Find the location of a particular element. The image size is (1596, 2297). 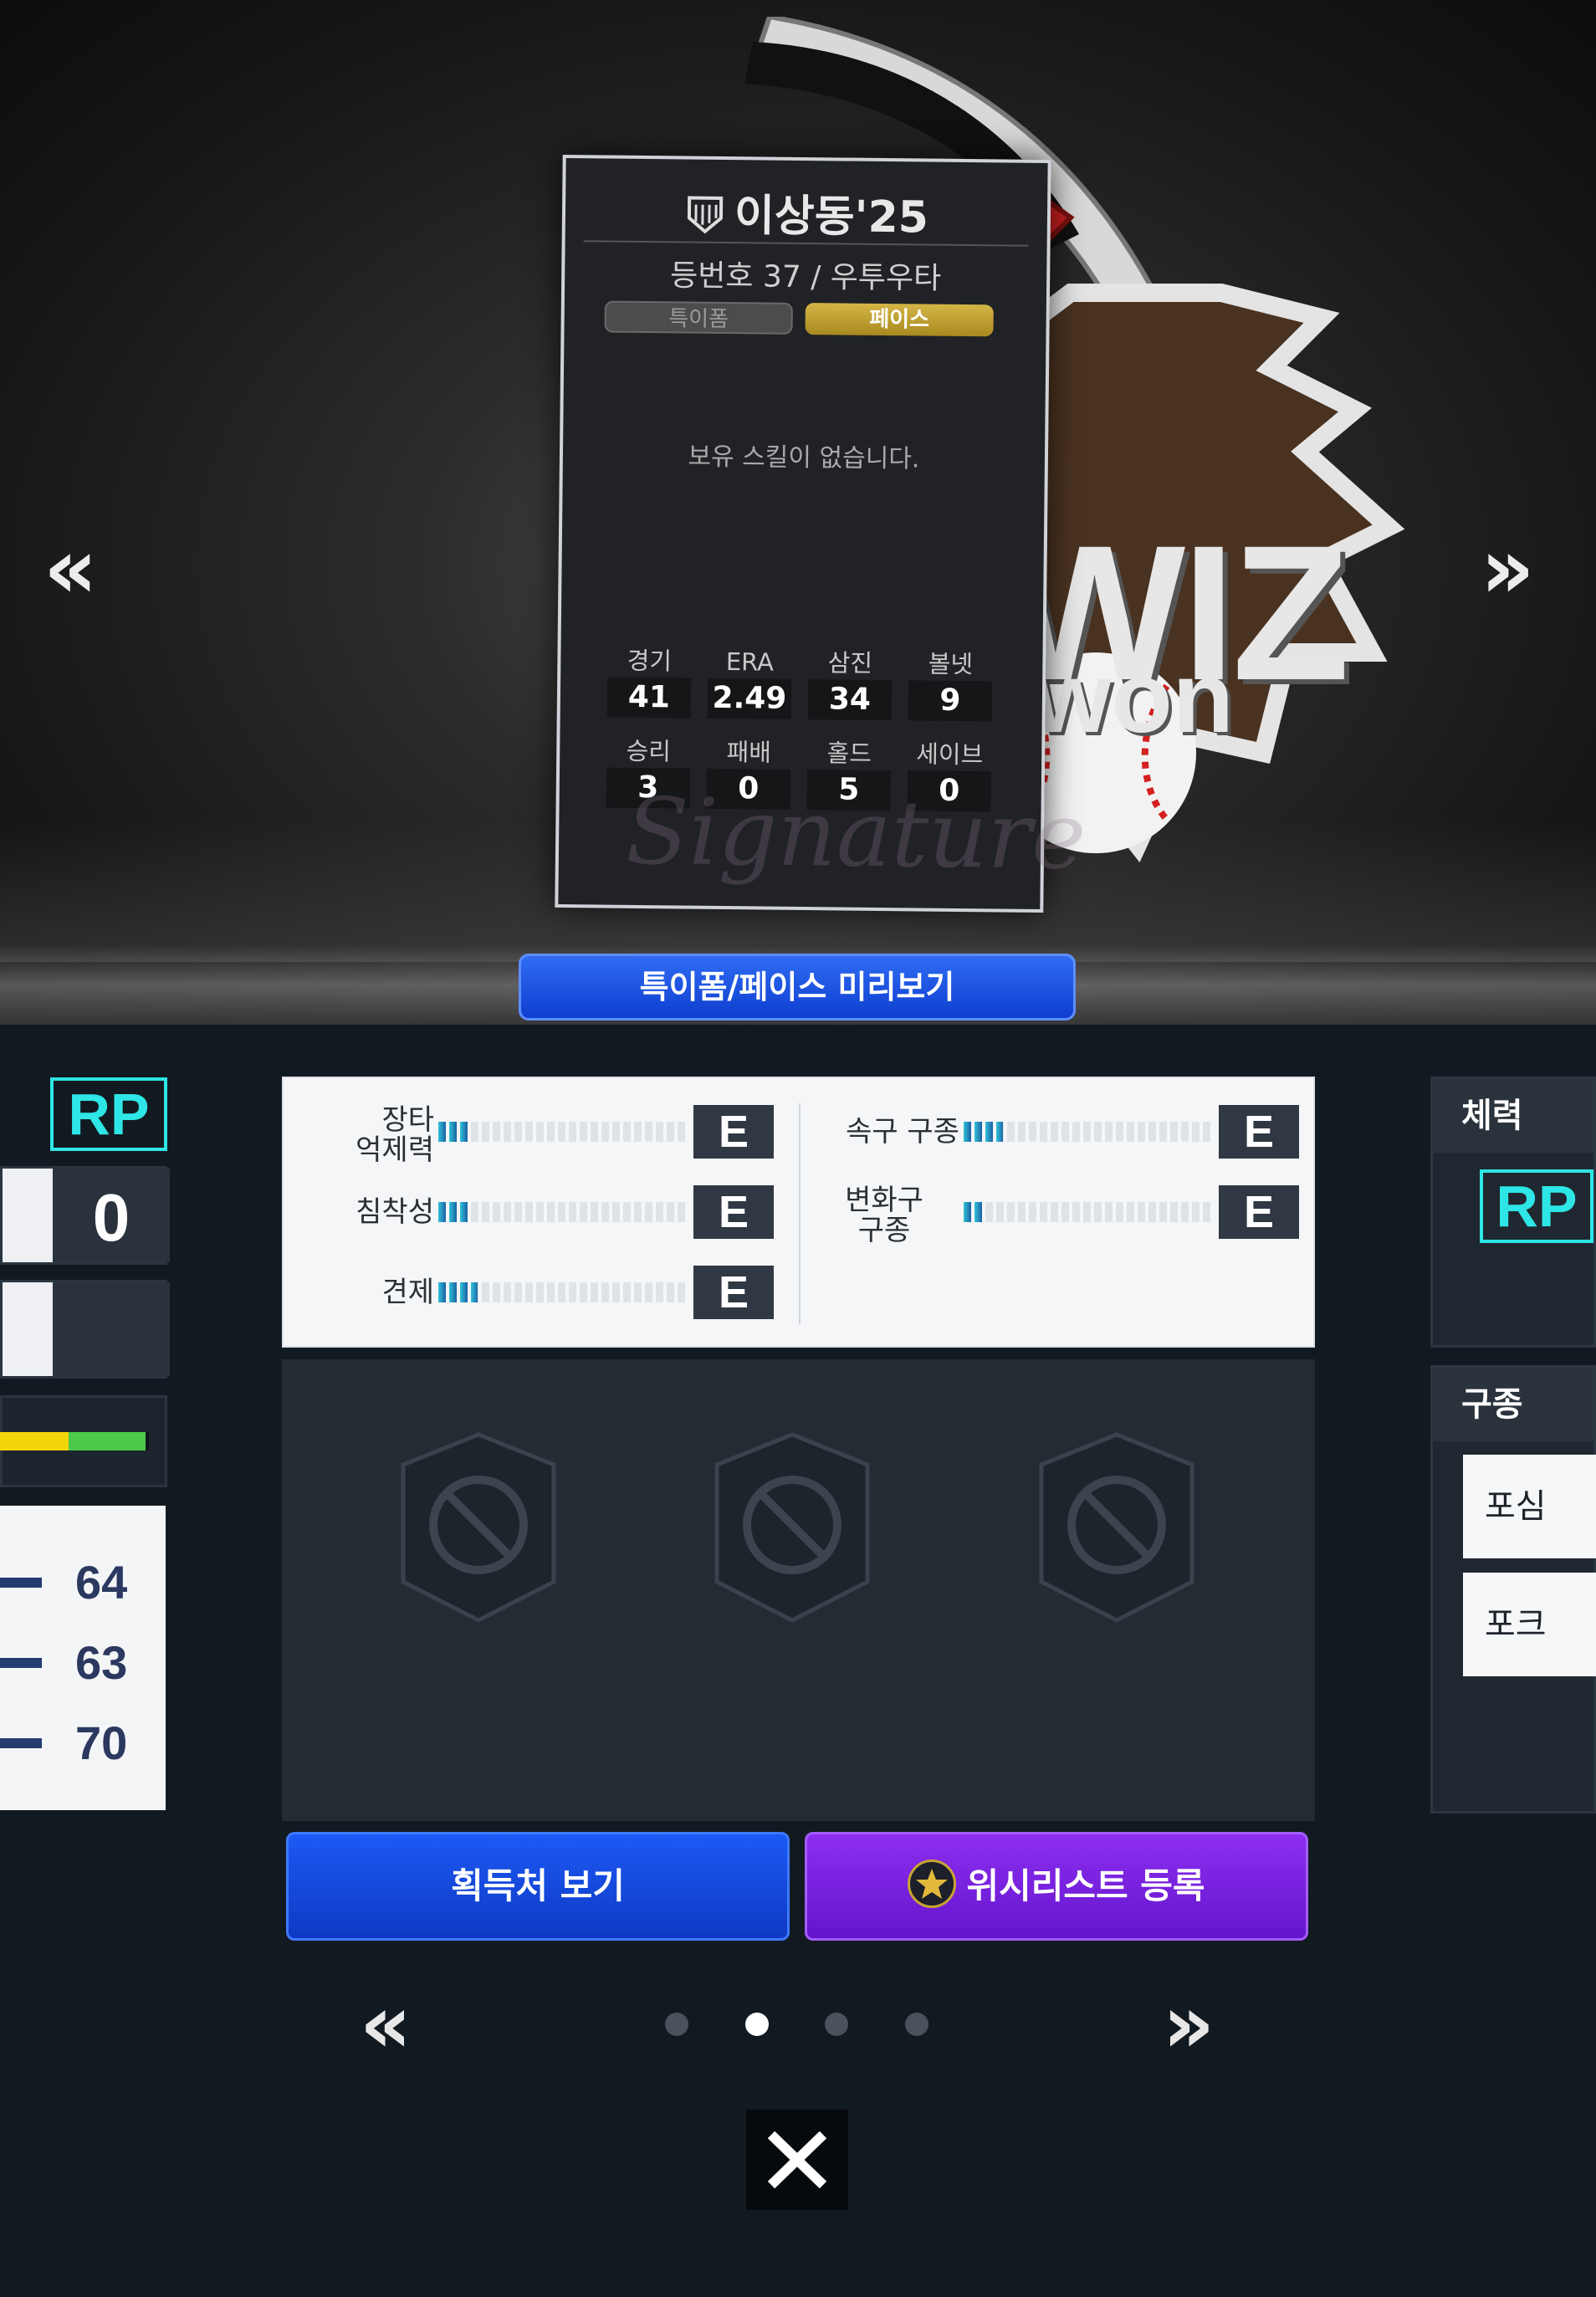

stat-label: 경기 is located at coordinates (650, 661).